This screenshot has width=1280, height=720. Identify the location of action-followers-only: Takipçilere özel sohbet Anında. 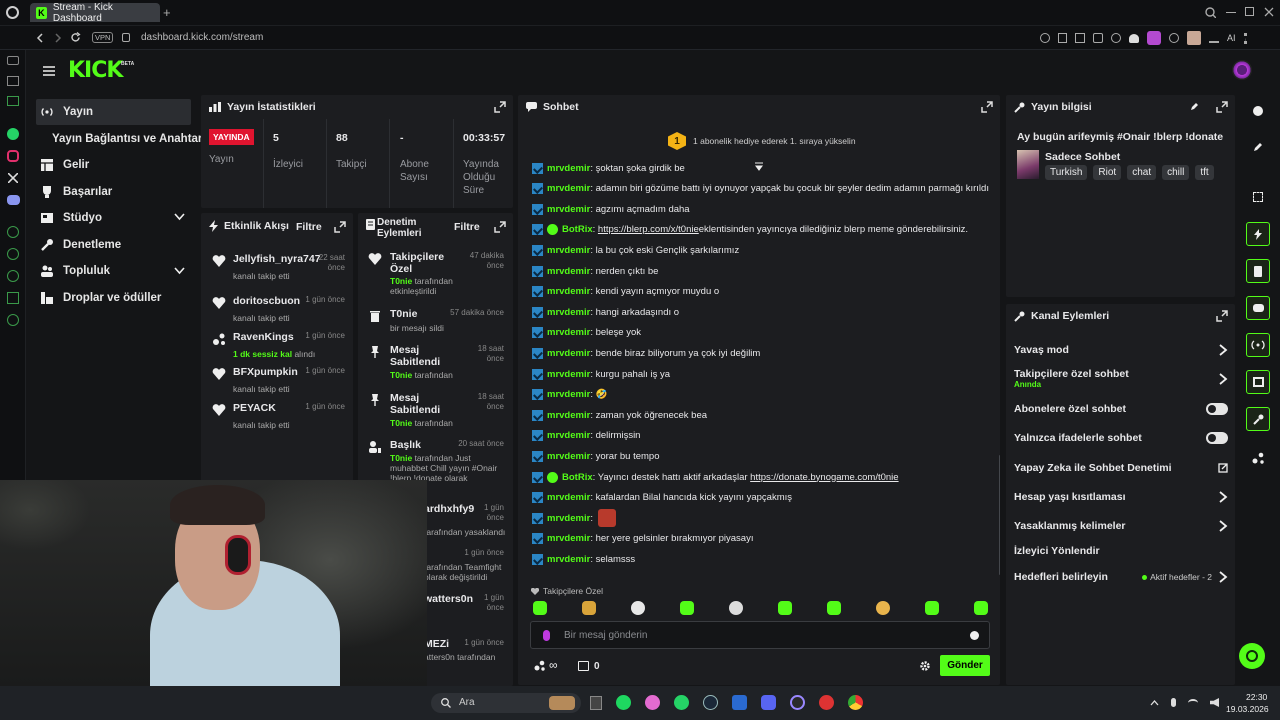
(1121, 383).